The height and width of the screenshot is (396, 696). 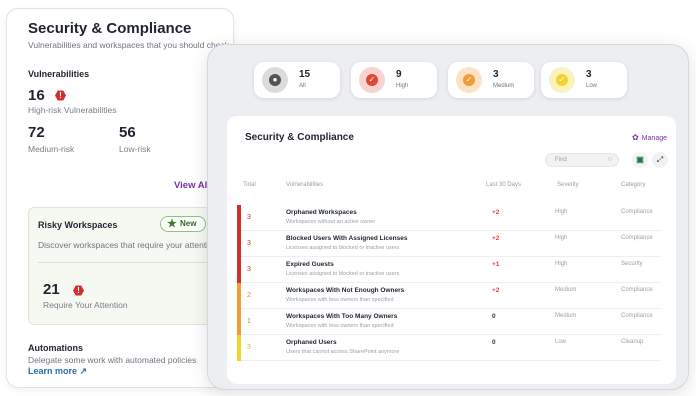 I want to click on manage-button: ✿ Manage, so click(x=649, y=137).